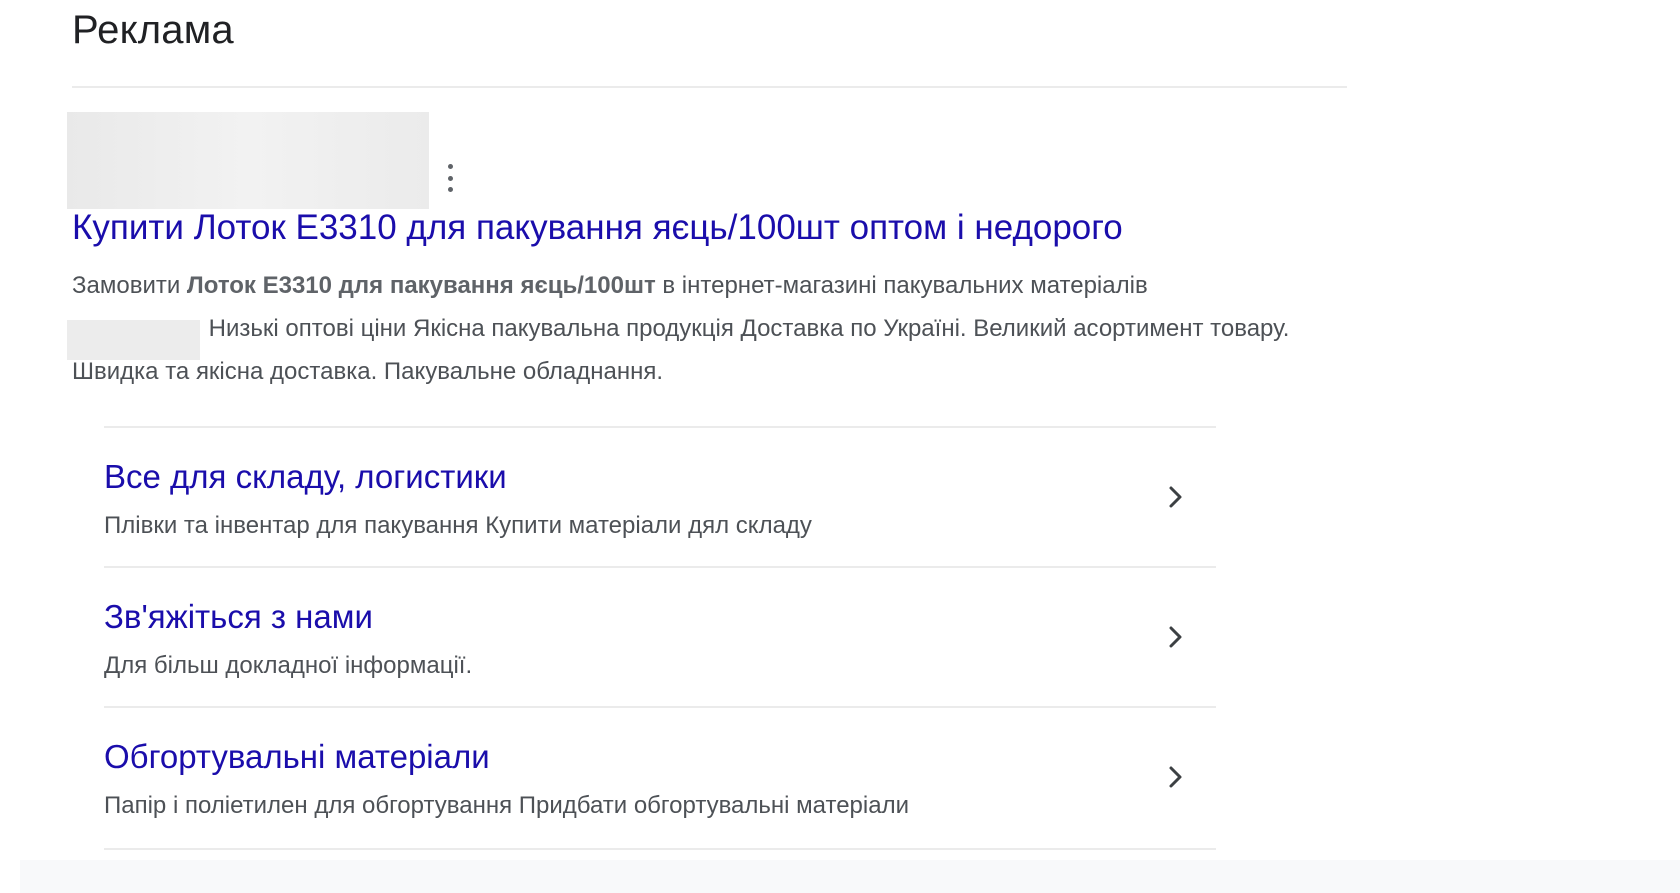 The width and height of the screenshot is (1680, 893). I want to click on header-divider, so click(709, 87).